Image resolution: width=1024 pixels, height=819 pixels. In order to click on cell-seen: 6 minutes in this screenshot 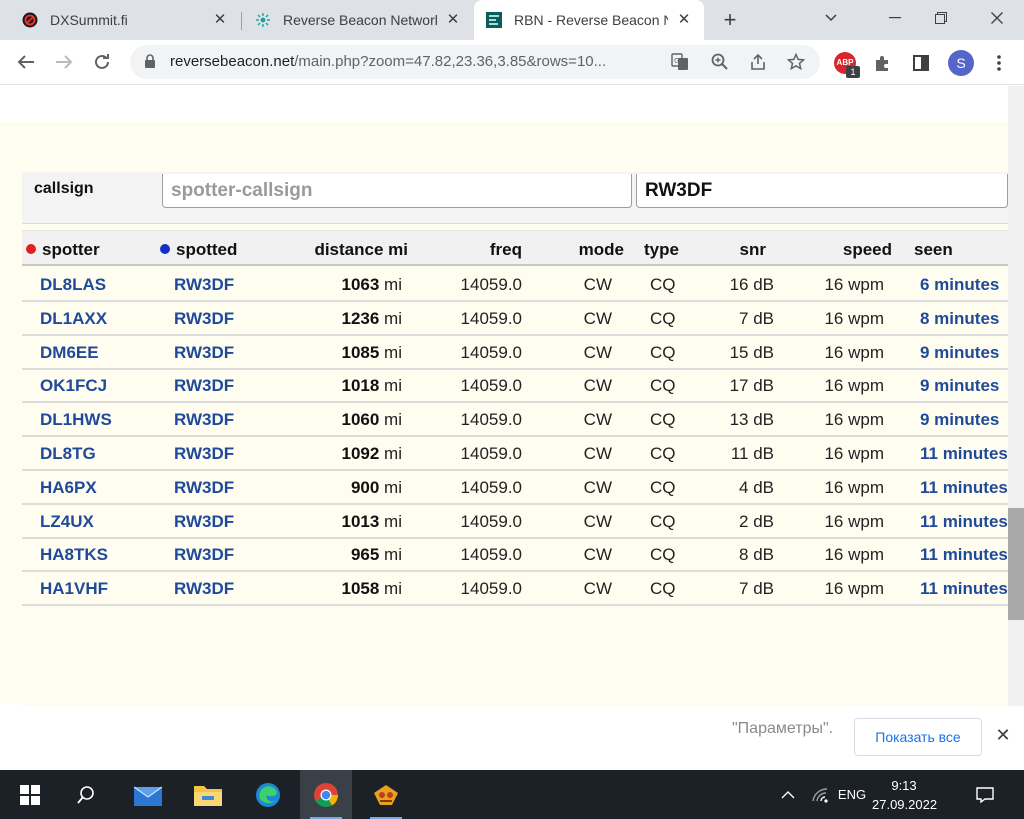, I will do `click(959, 285)`.